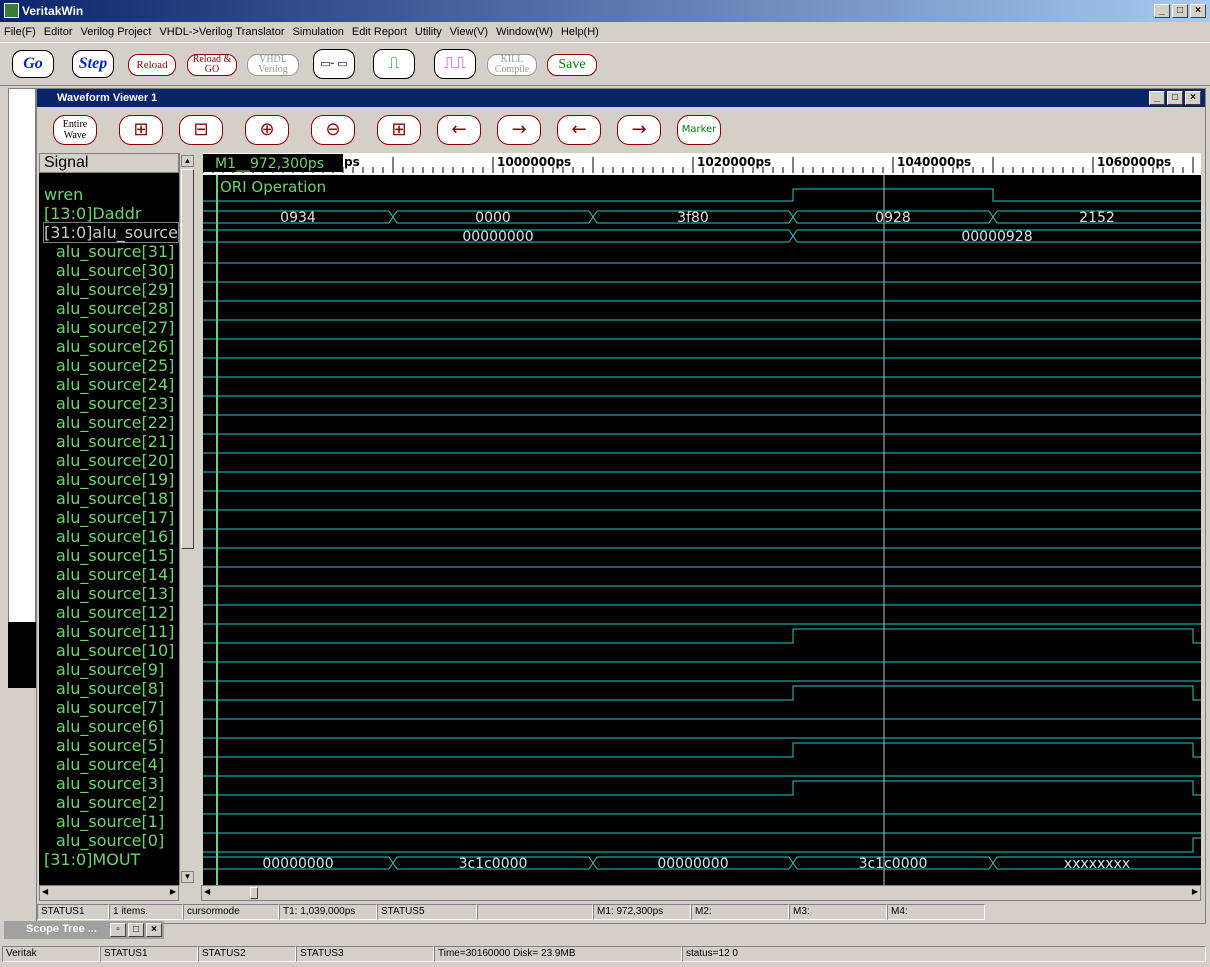 The image size is (1210, 967). I want to click on signal-name: [13:0]Daddr, so click(92, 213).